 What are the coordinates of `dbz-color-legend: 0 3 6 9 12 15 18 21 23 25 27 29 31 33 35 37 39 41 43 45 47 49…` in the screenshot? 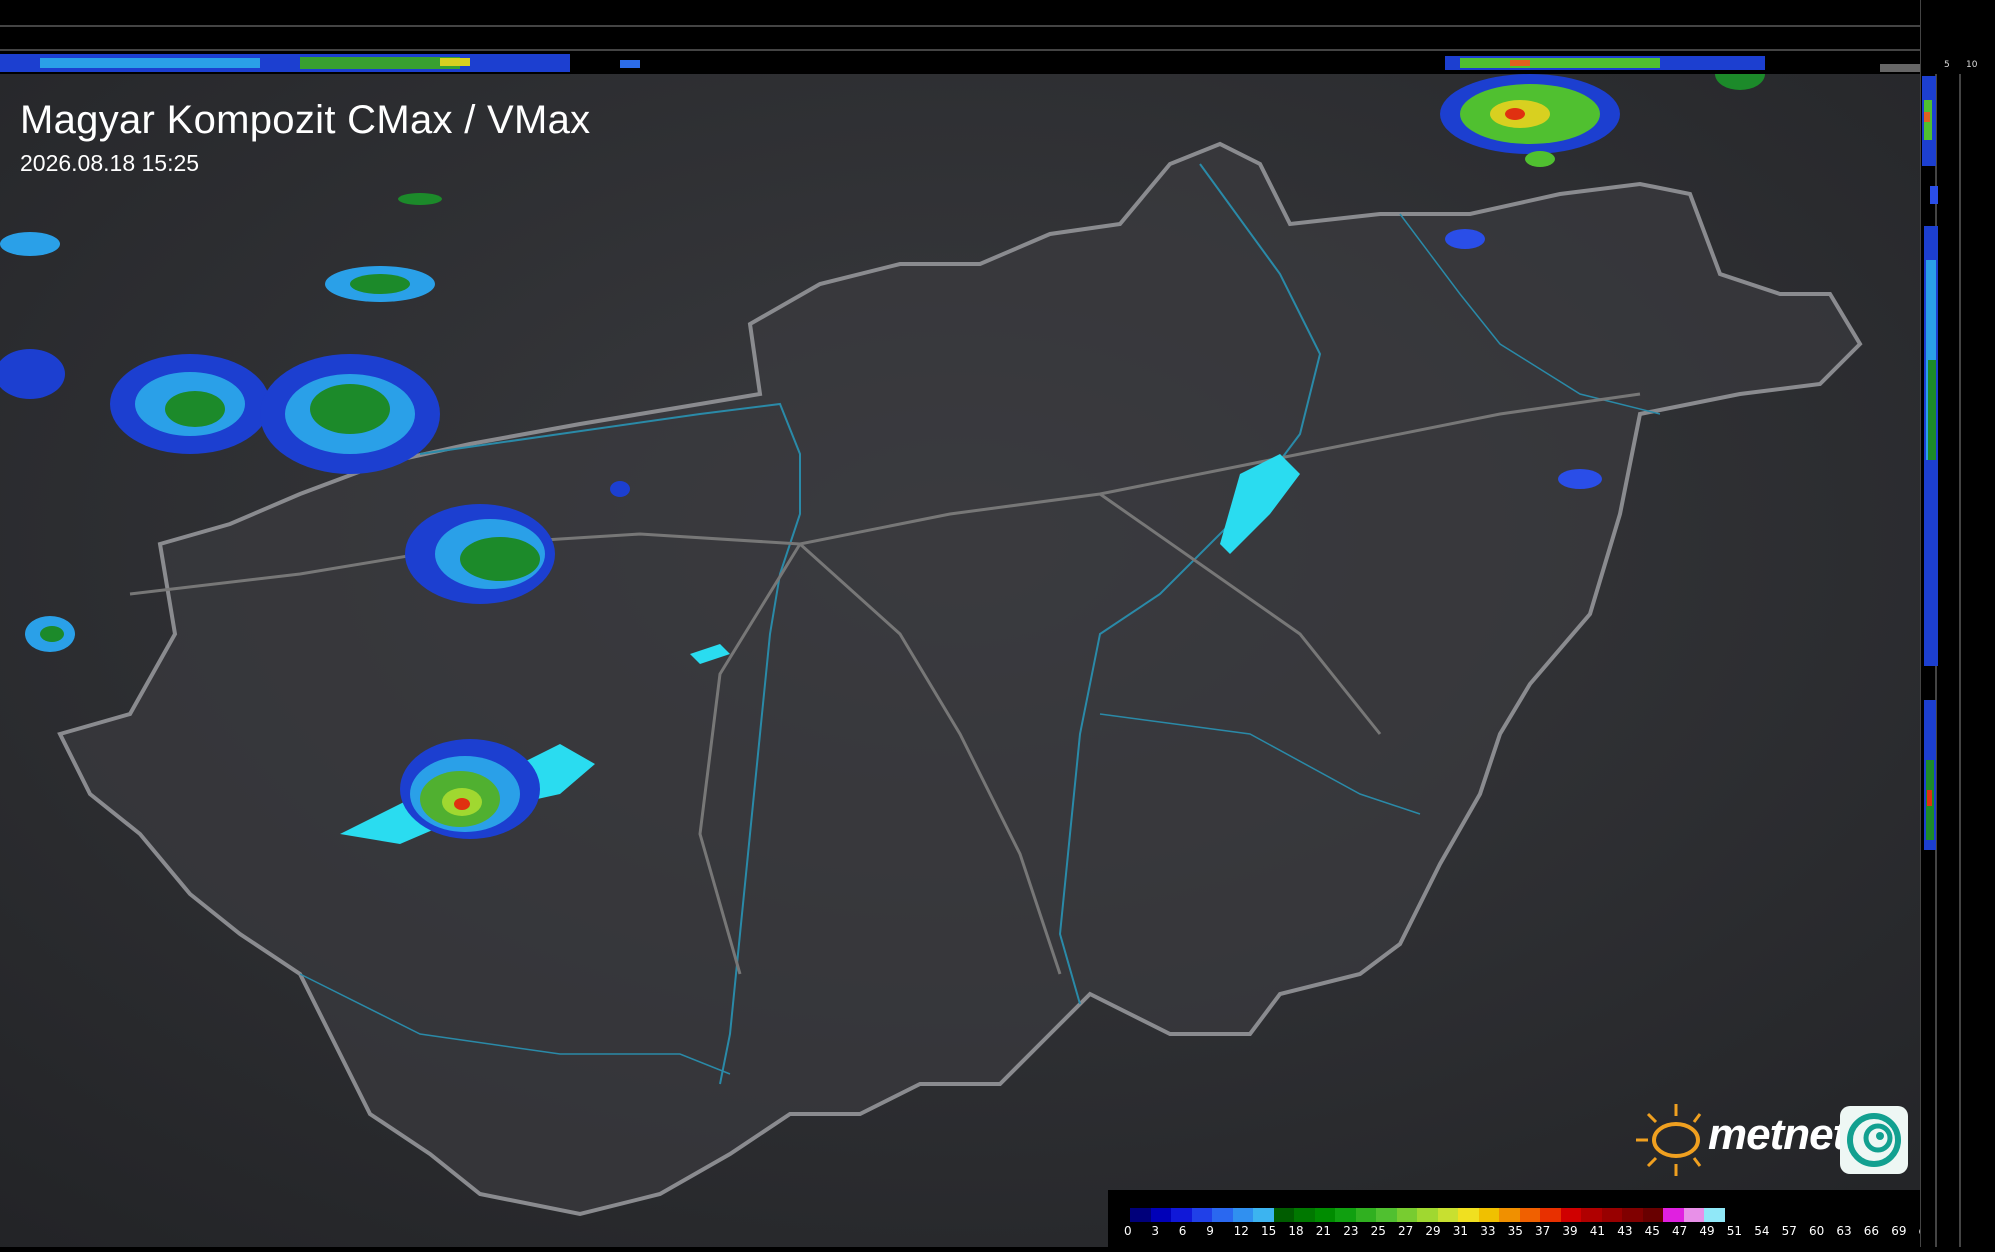 It's located at (1525, 1218).